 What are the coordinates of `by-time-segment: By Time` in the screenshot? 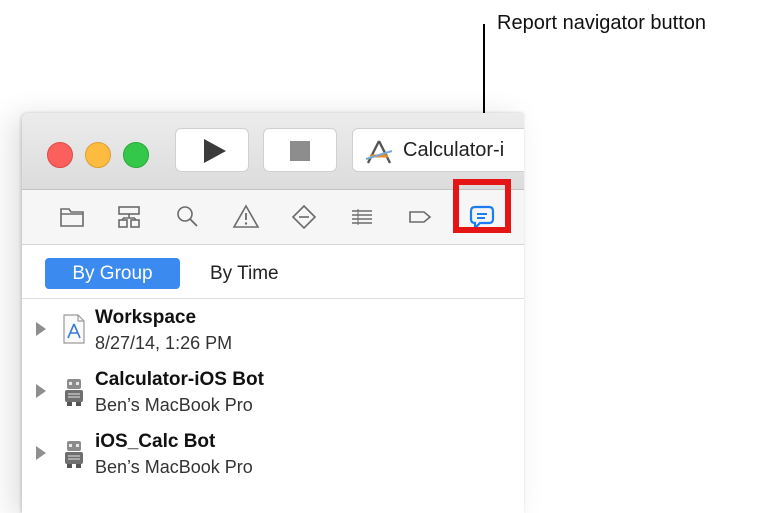 It's located at (244, 273).